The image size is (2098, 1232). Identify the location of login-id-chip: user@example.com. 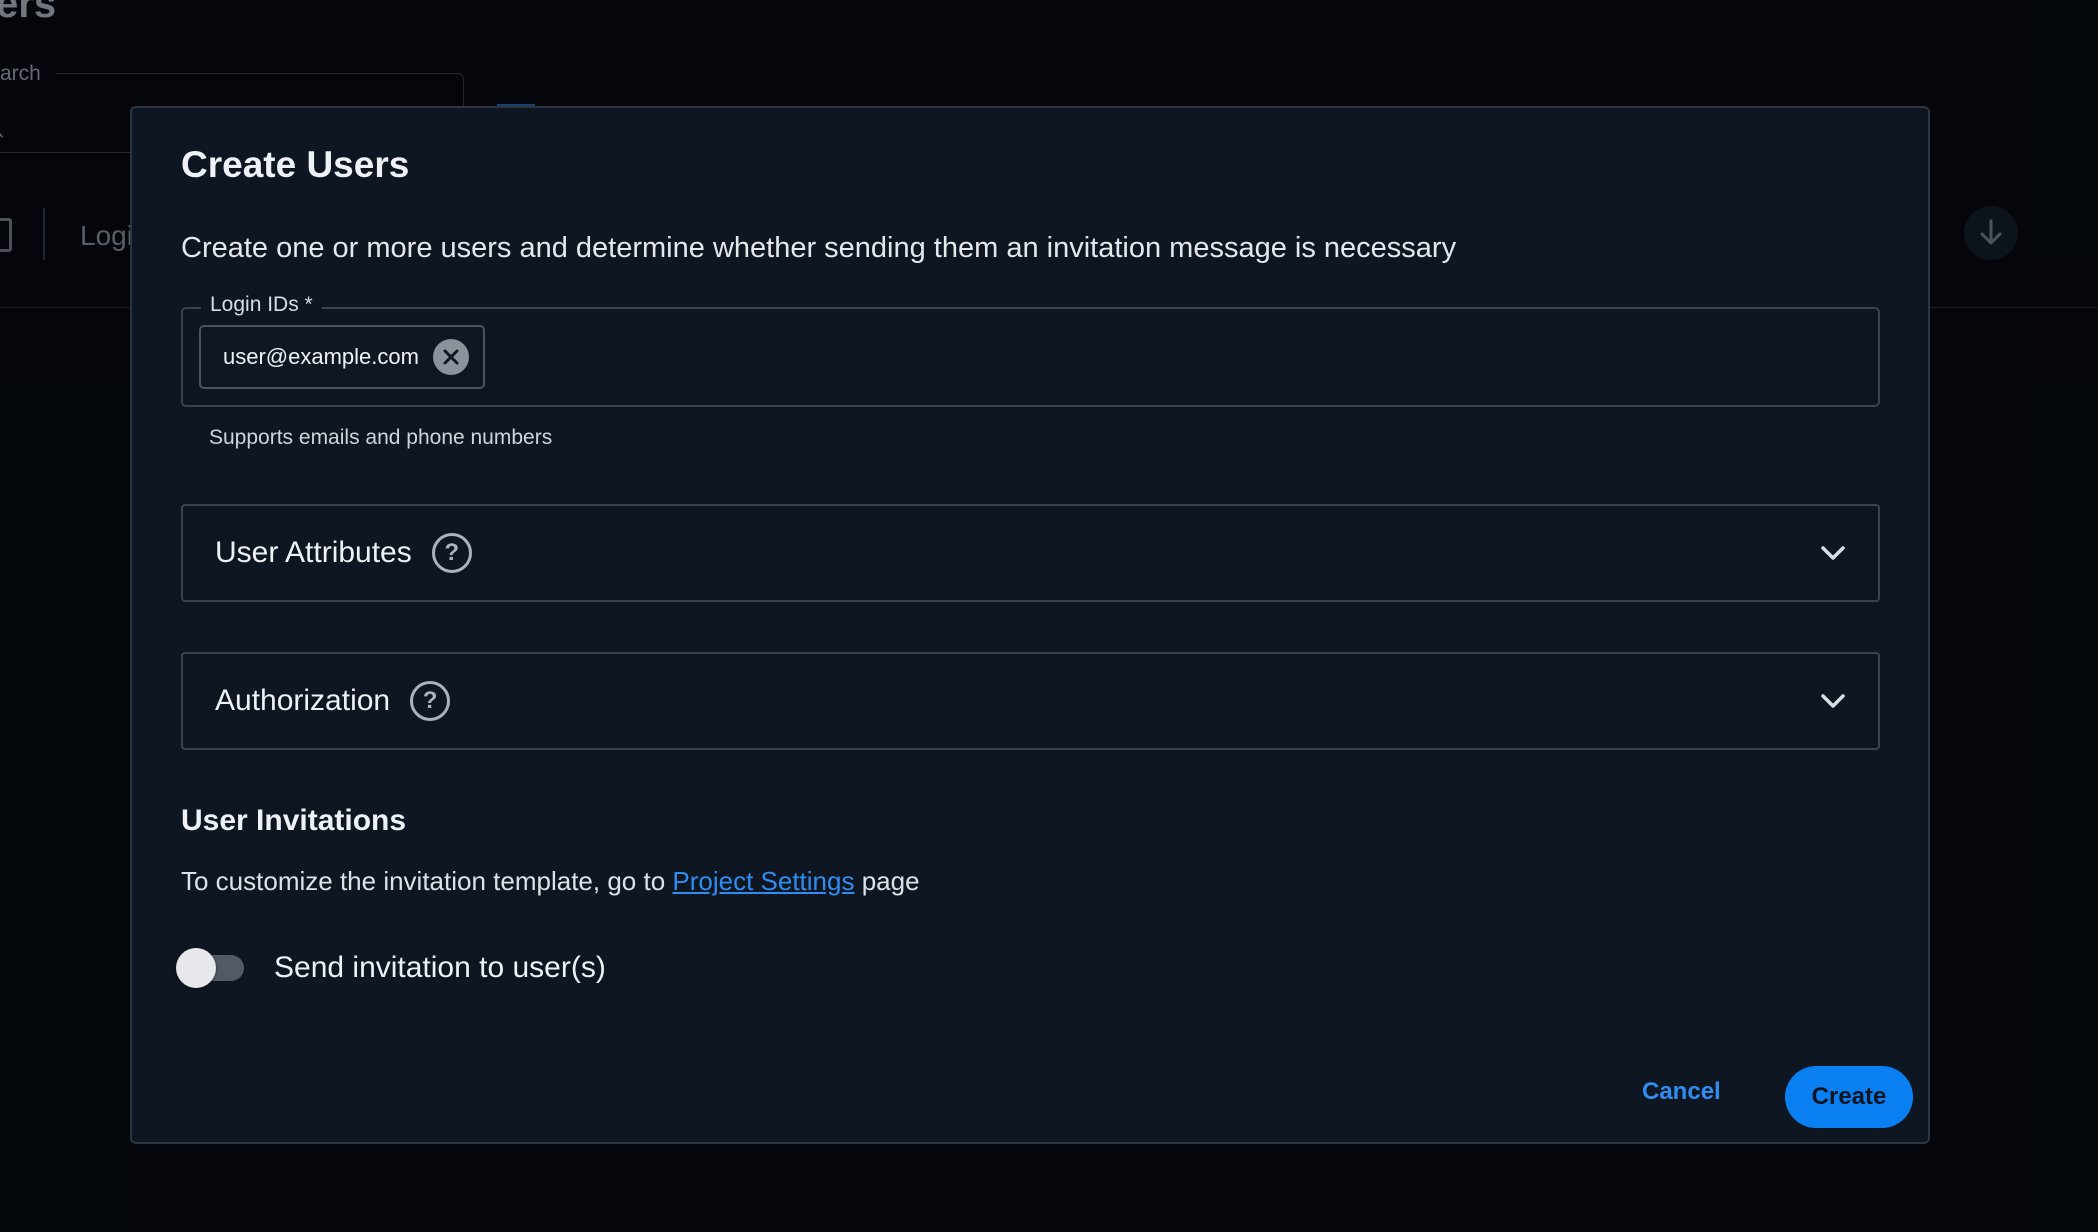
(342, 357).